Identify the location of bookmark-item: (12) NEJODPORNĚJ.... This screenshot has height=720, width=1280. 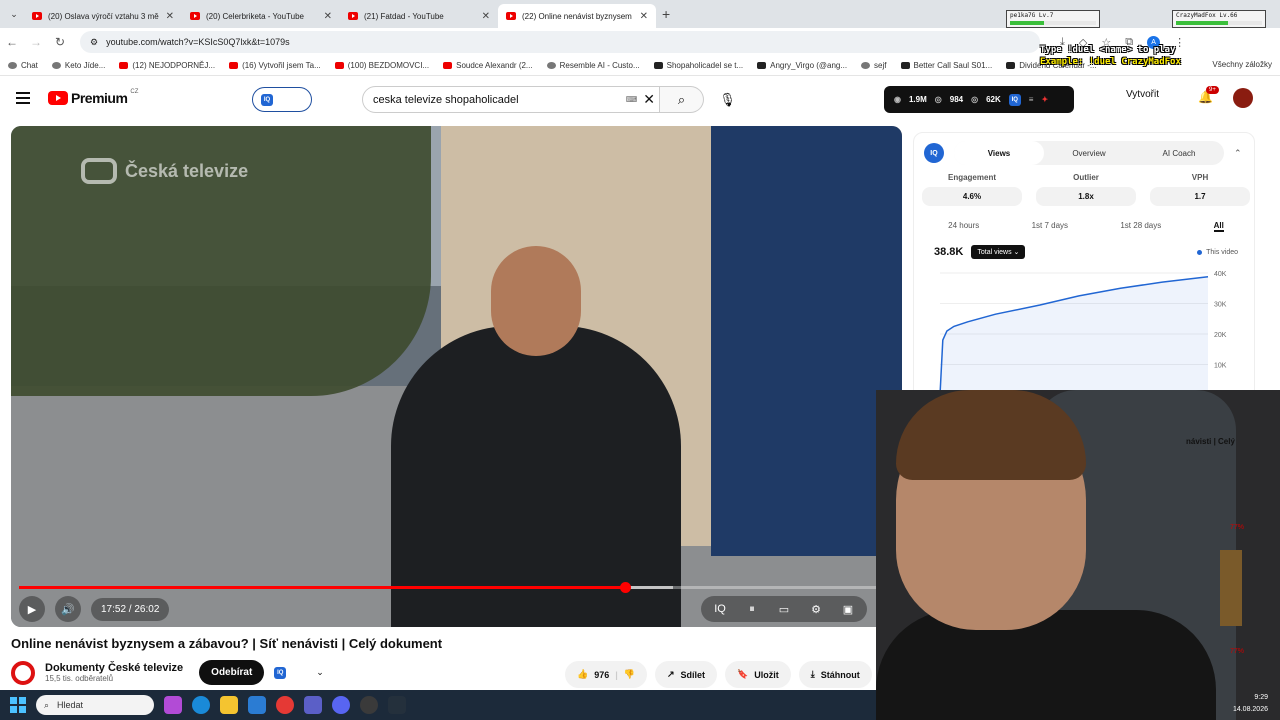
(167, 65).